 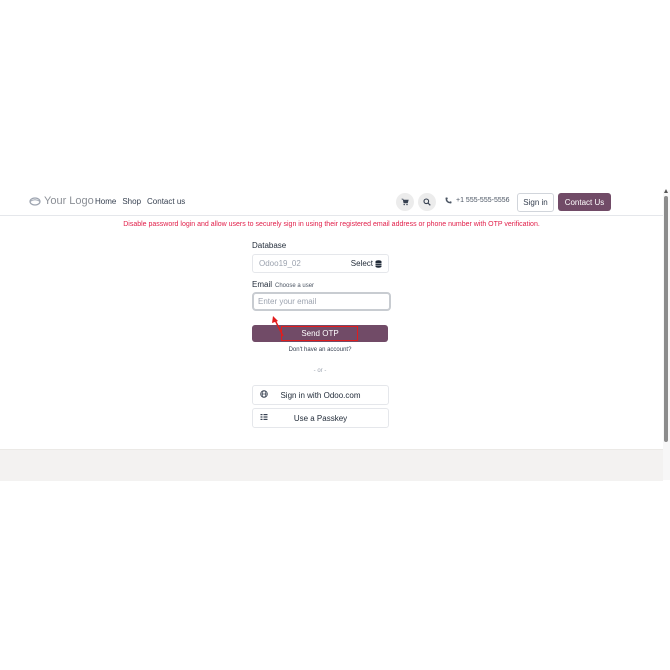 What do you see at coordinates (320, 371) in the screenshot?
I see `or-divider: - or -` at bounding box center [320, 371].